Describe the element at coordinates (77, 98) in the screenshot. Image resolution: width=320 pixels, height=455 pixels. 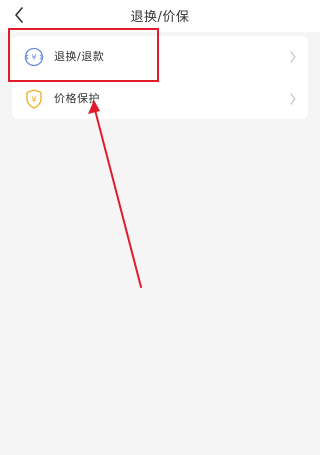
I see `menu-item-label: 价格保护` at that location.